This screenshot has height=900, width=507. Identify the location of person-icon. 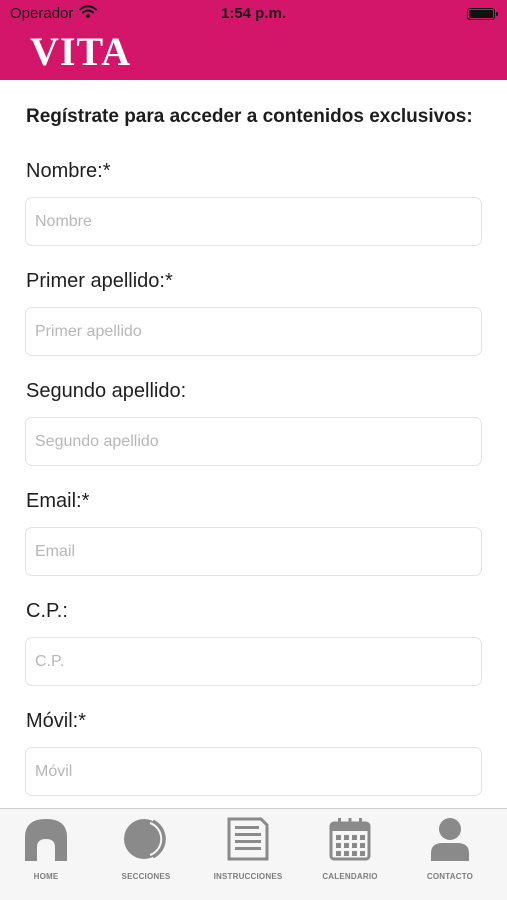
(450, 841).